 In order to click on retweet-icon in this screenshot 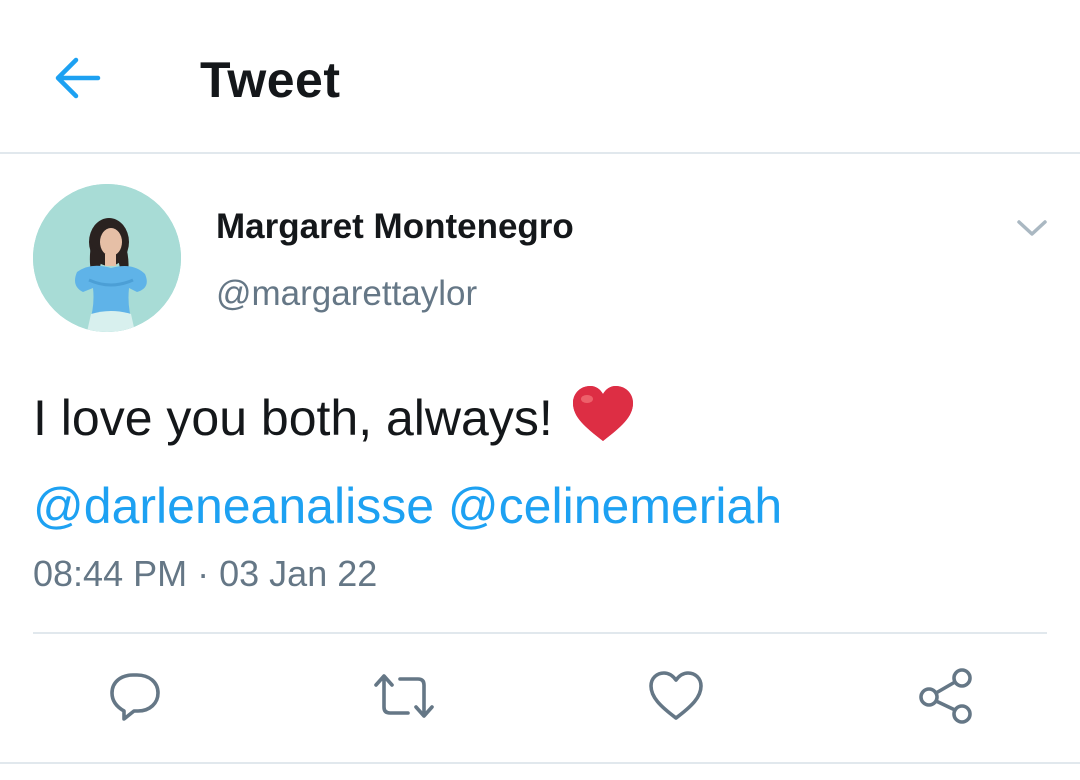, I will do `click(404, 696)`.